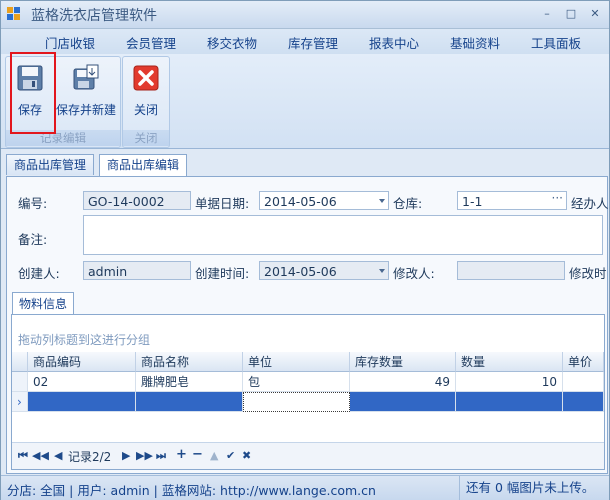 The width and height of the screenshot is (610, 500). Describe the element at coordinates (33, 93) in the screenshot. I see `save-button-highlight` at that location.